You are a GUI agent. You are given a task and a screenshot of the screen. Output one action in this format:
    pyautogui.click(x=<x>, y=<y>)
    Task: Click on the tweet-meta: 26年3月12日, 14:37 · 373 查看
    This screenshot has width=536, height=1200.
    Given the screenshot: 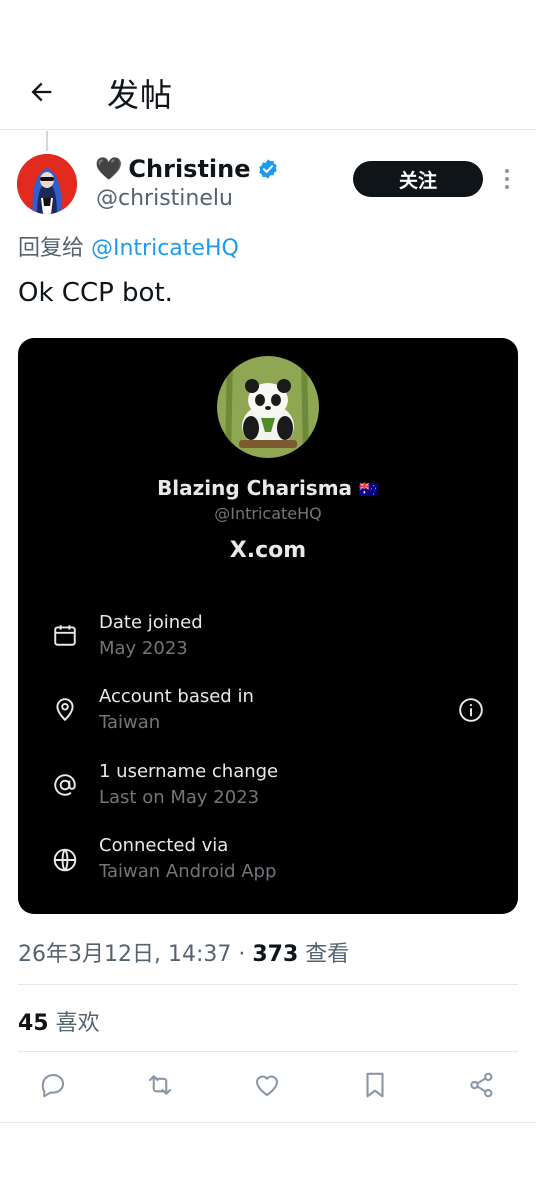 What is the action you would take?
    pyautogui.click(x=184, y=954)
    